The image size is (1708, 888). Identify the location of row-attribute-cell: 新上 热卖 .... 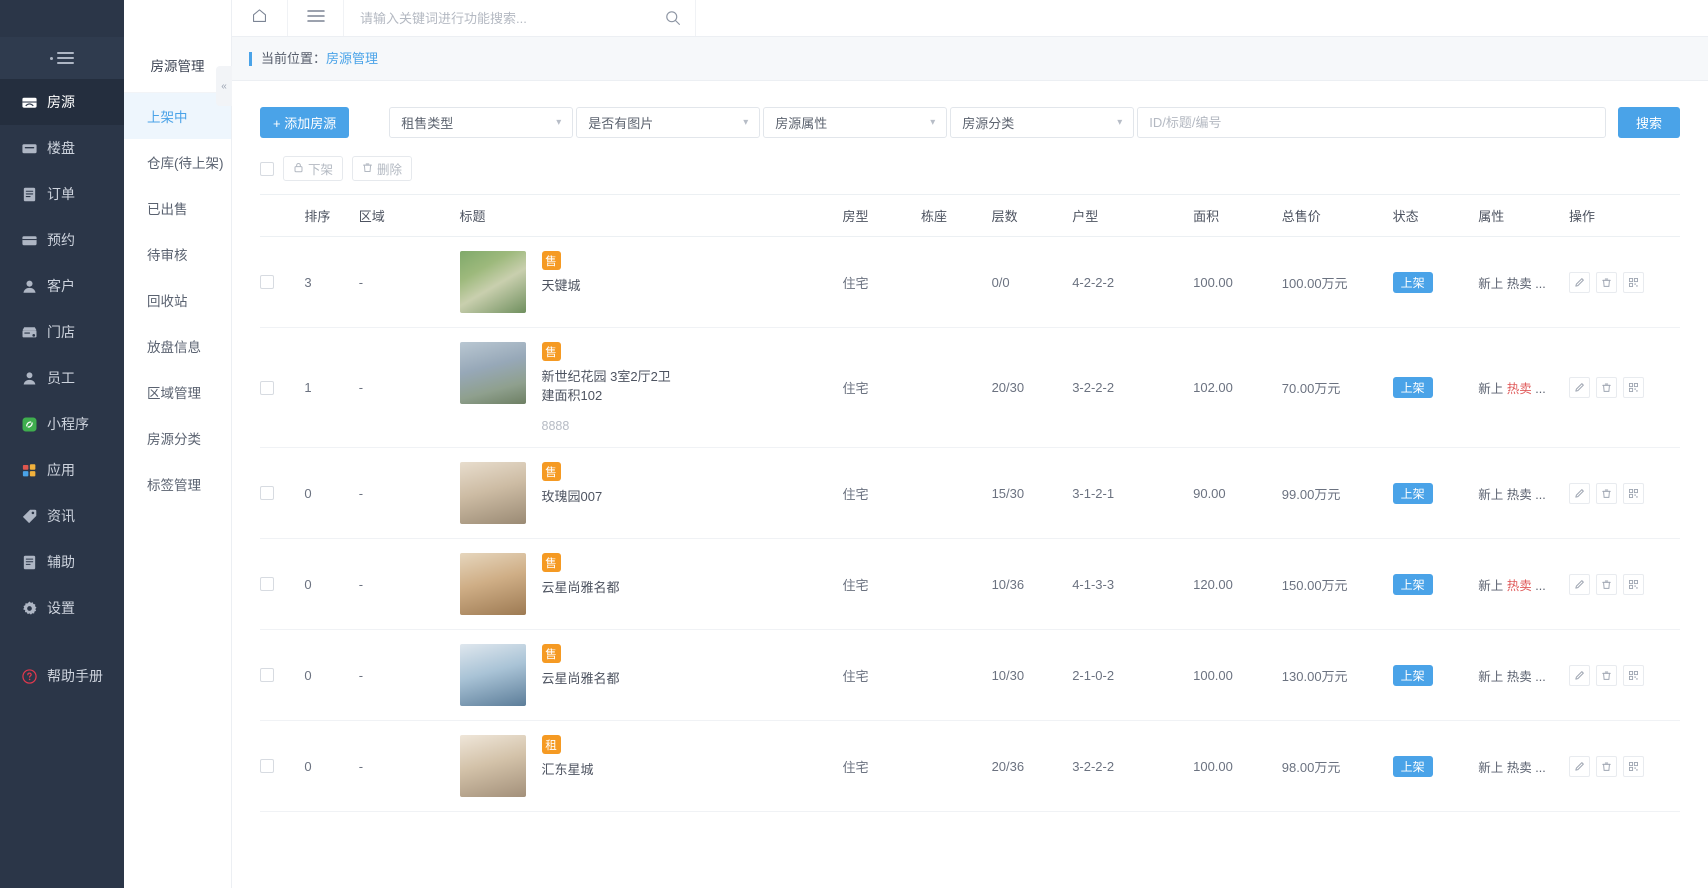
(1523, 387).